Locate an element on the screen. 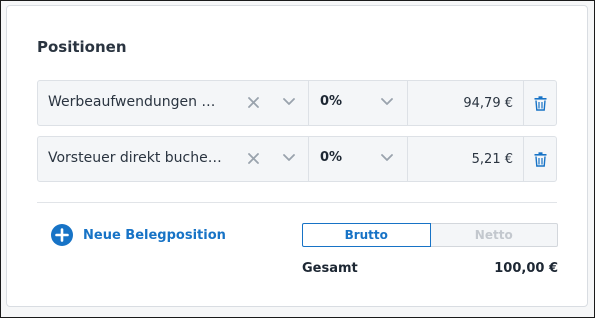  brutto-option: Brutto is located at coordinates (366, 235).